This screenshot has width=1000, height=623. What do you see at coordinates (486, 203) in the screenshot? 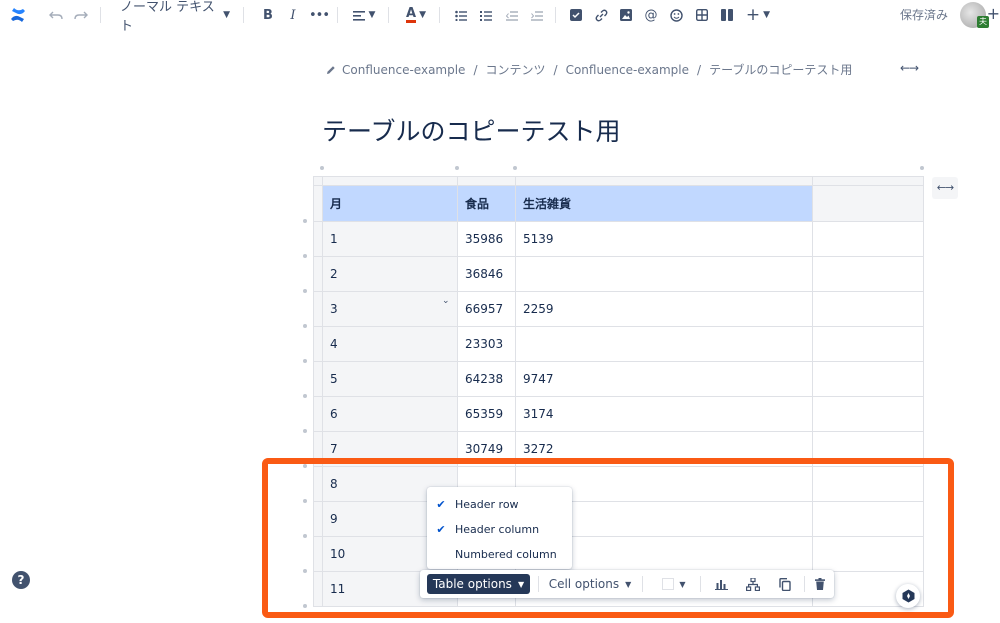
I see `table-header-cell: 食品` at bounding box center [486, 203].